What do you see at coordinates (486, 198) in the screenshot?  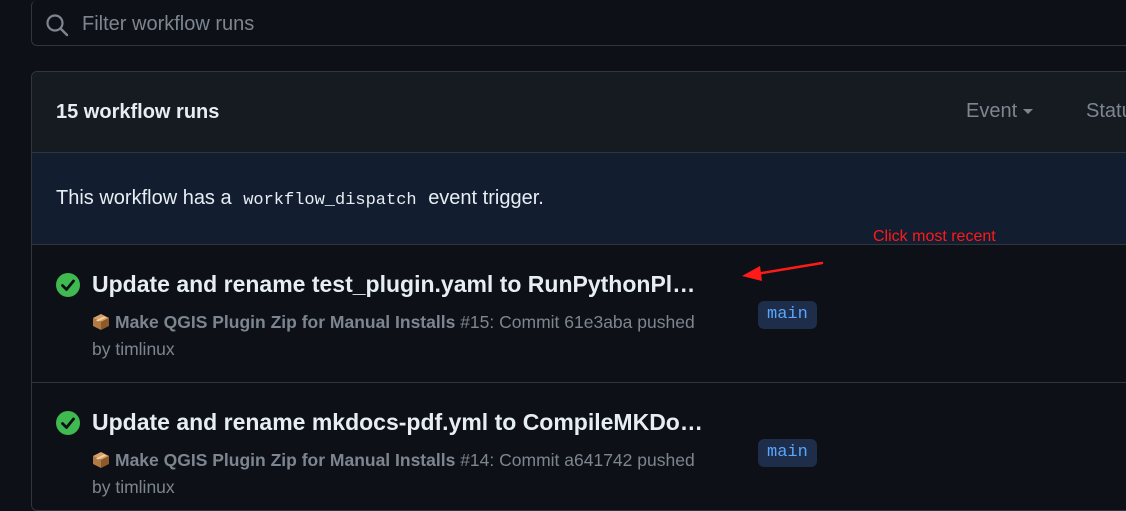 I see `banner-suffix: event trigger.` at bounding box center [486, 198].